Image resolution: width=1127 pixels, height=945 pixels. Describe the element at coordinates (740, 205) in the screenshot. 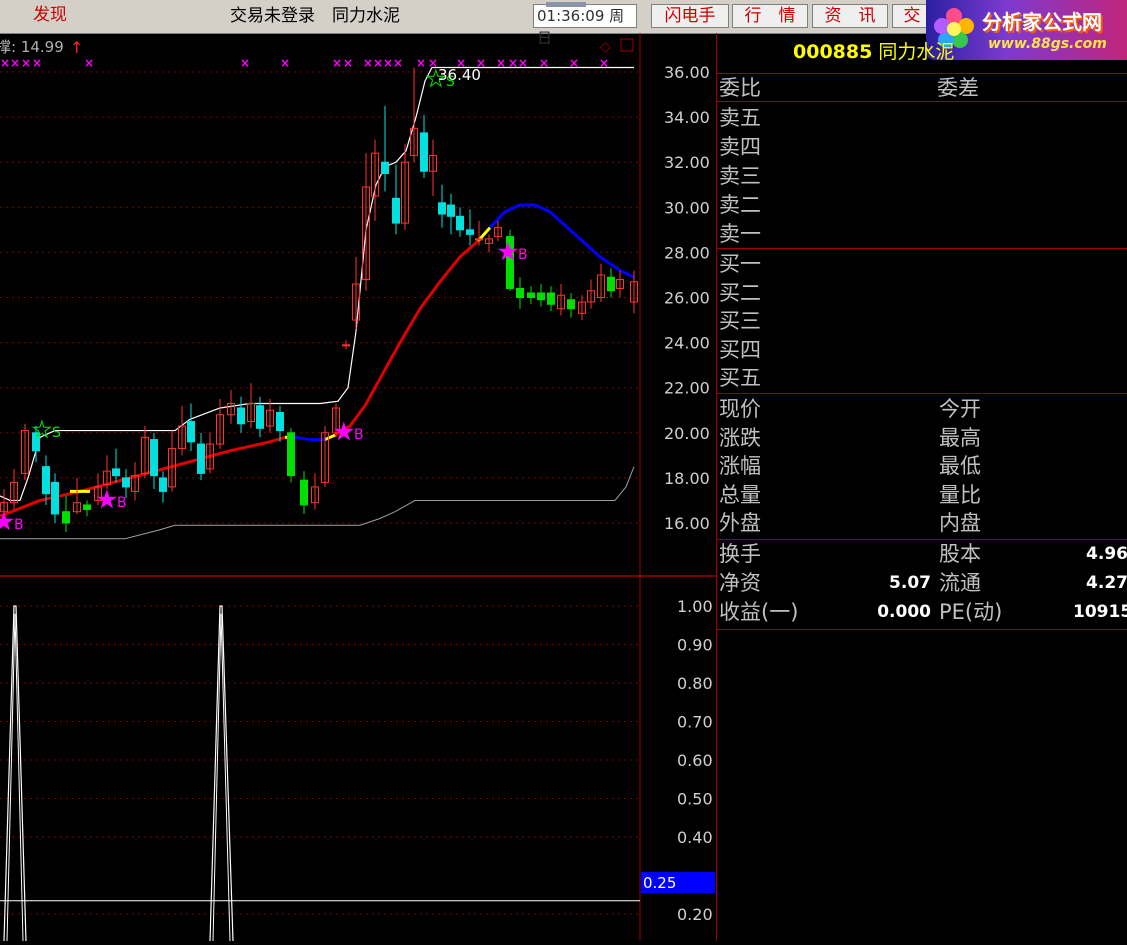

I see `sell-level-label: 卖二` at that location.